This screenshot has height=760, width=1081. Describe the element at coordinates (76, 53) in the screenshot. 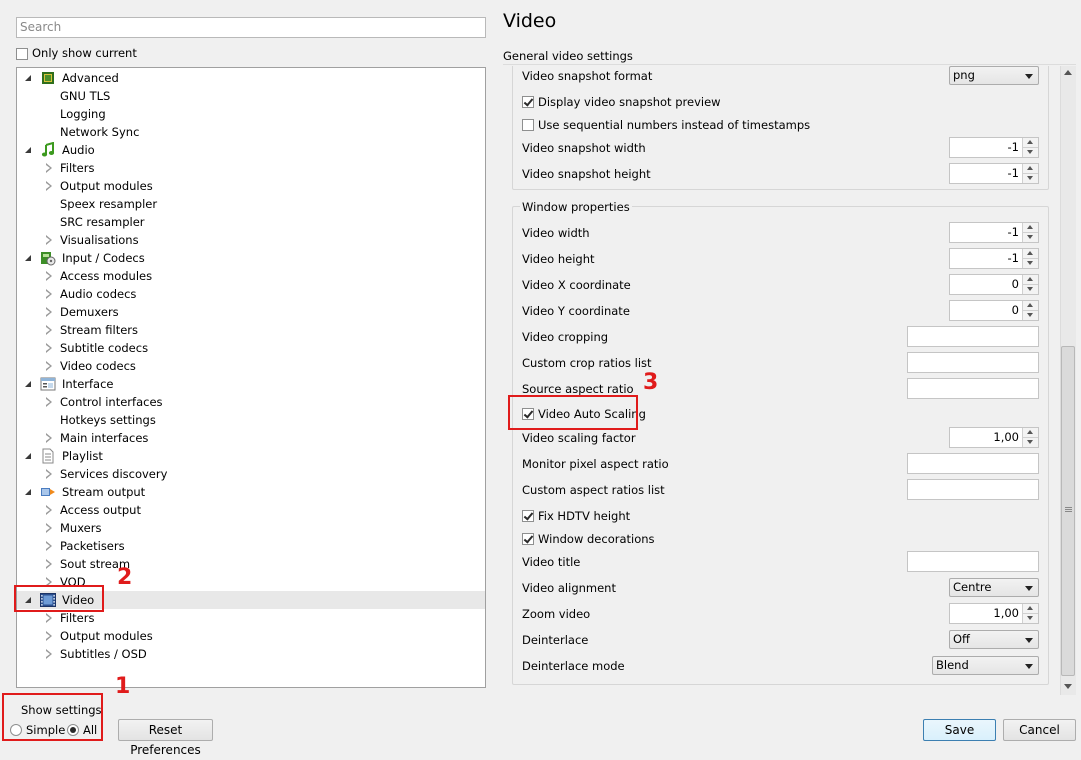

I see `only-show-current-checkbox: Only show current` at that location.